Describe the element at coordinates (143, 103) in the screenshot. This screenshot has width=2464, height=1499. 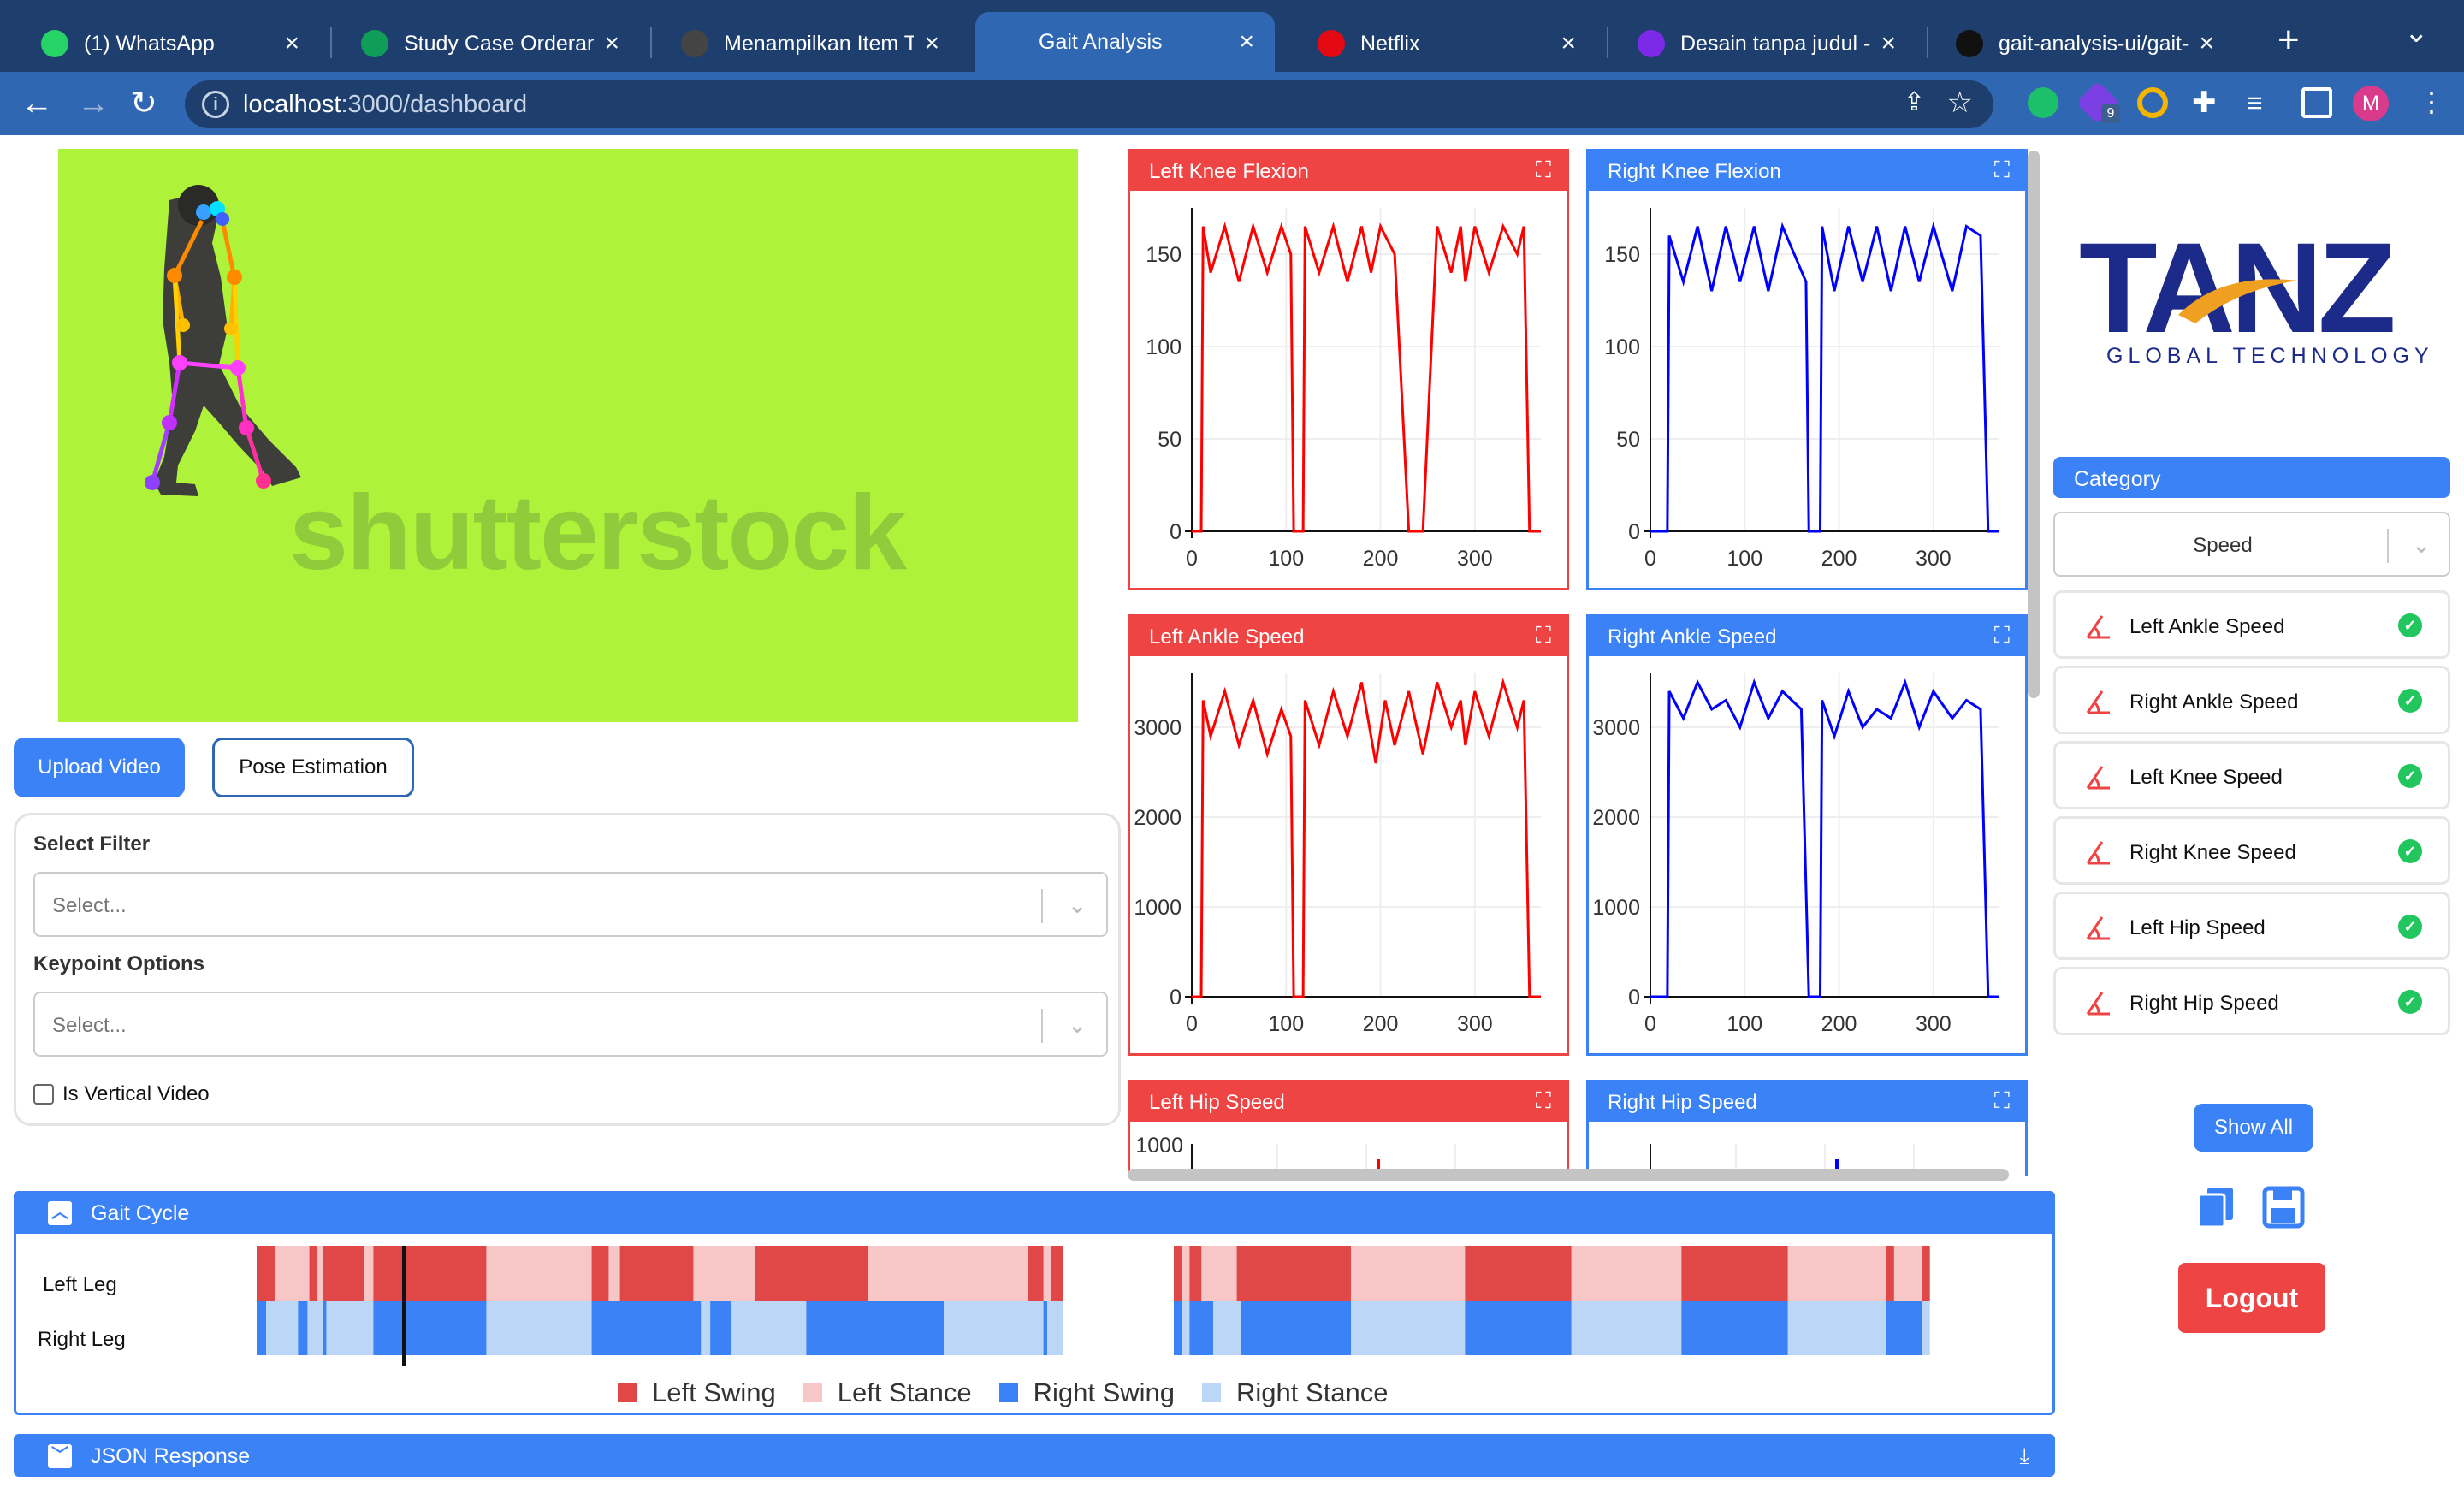
I see `reload-icon: ↻` at that location.